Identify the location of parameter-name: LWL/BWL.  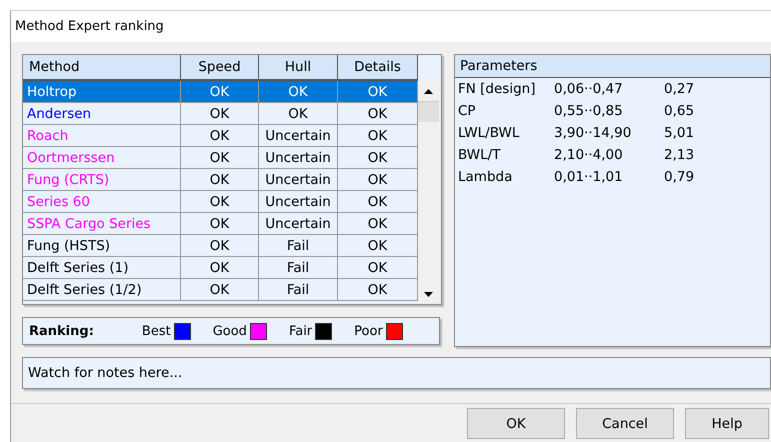
(489, 133).